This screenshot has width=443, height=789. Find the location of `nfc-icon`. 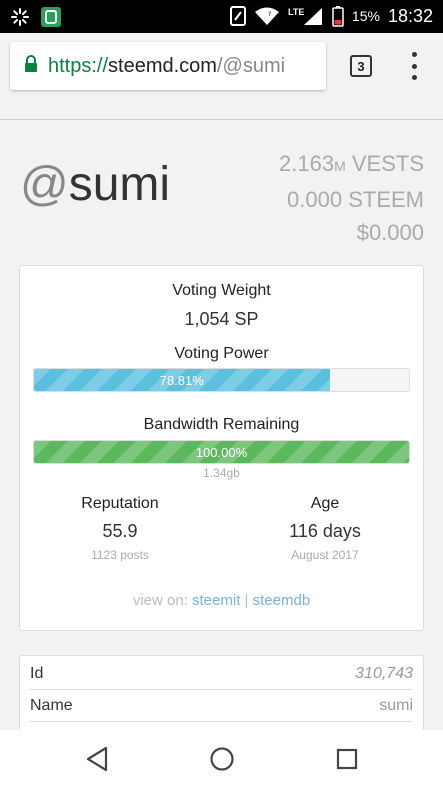

nfc-icon is located at coordinates (237, 16).